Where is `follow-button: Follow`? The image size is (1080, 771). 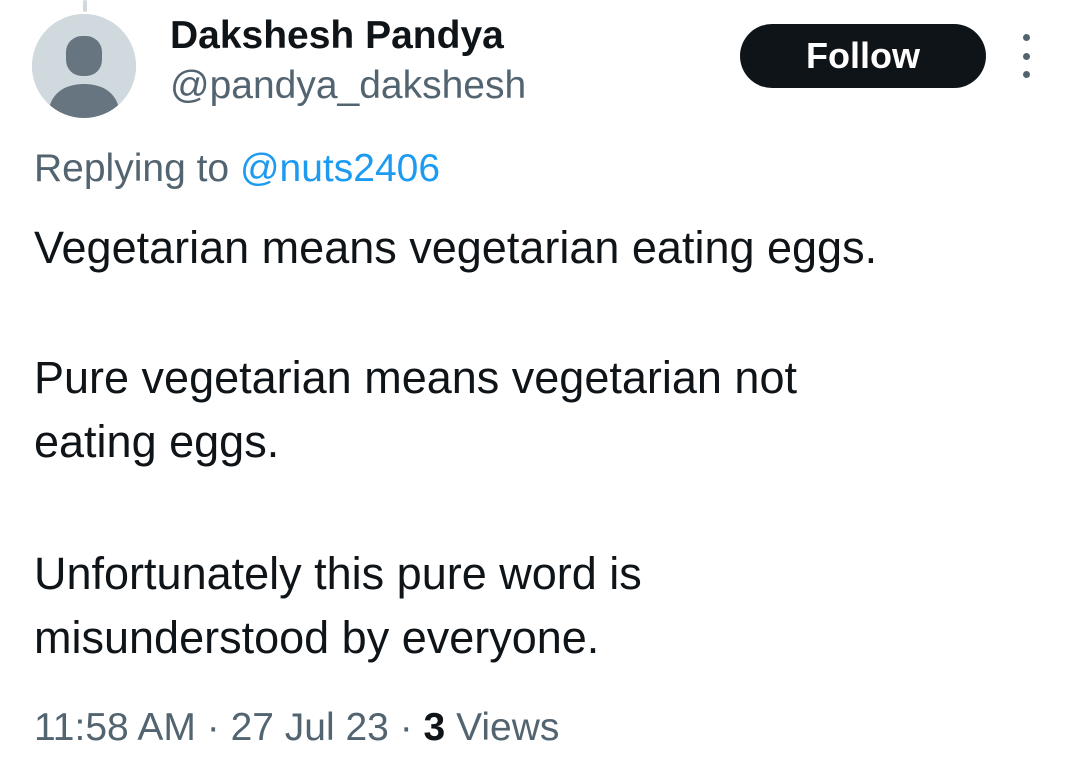
follow-button: Follow is located at coordinates (863, 56).